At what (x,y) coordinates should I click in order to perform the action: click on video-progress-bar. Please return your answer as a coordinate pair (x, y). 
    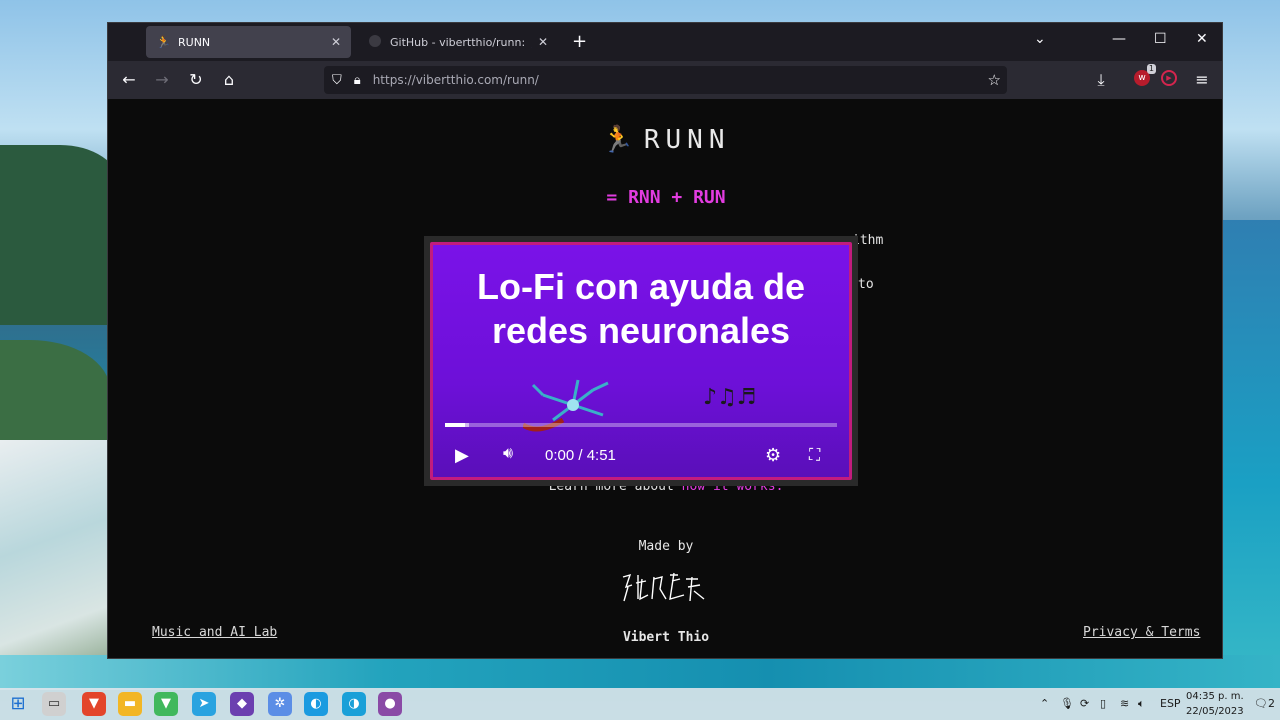
    Looking at the image, I should click on (641, 425).